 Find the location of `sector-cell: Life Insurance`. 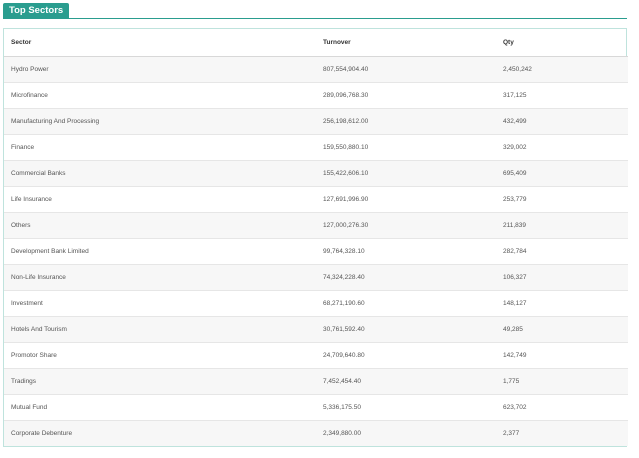

sector-cell: Life Insurance is located at coordinates (160, 198).